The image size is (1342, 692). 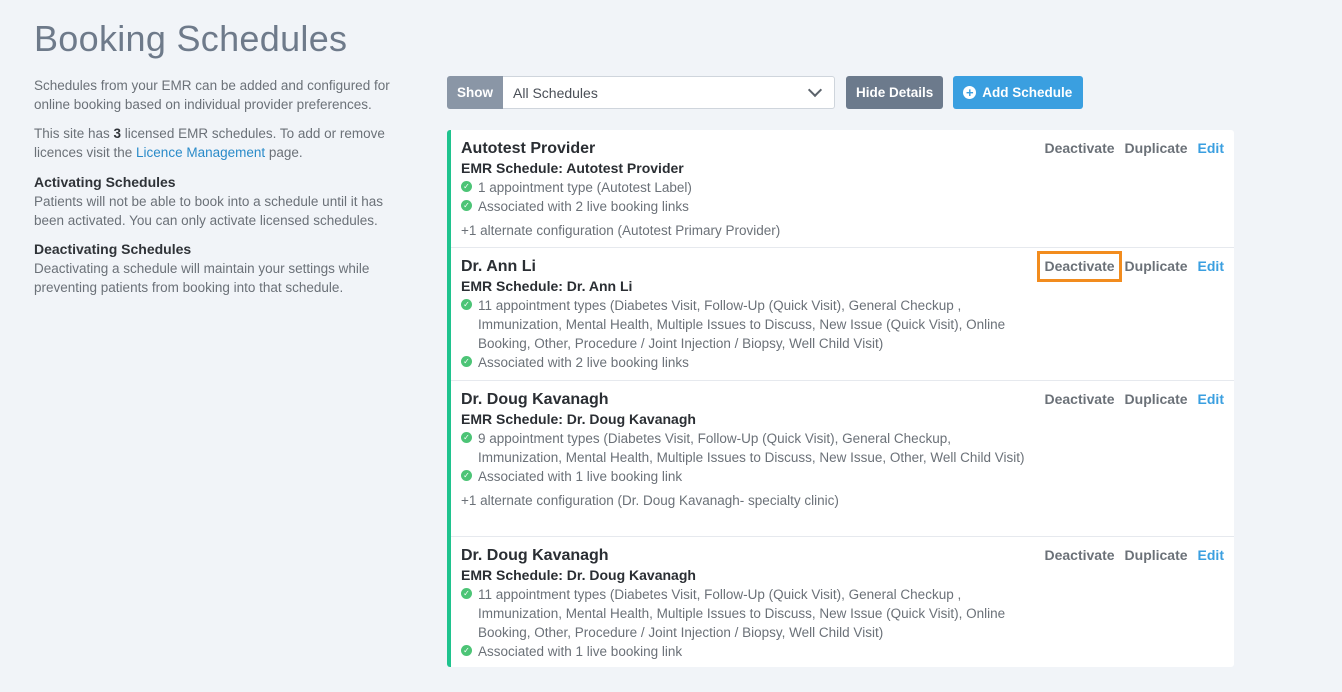 I want to click on deactivating-heading: Deactivating Schedules, so click(x=113, y=249).